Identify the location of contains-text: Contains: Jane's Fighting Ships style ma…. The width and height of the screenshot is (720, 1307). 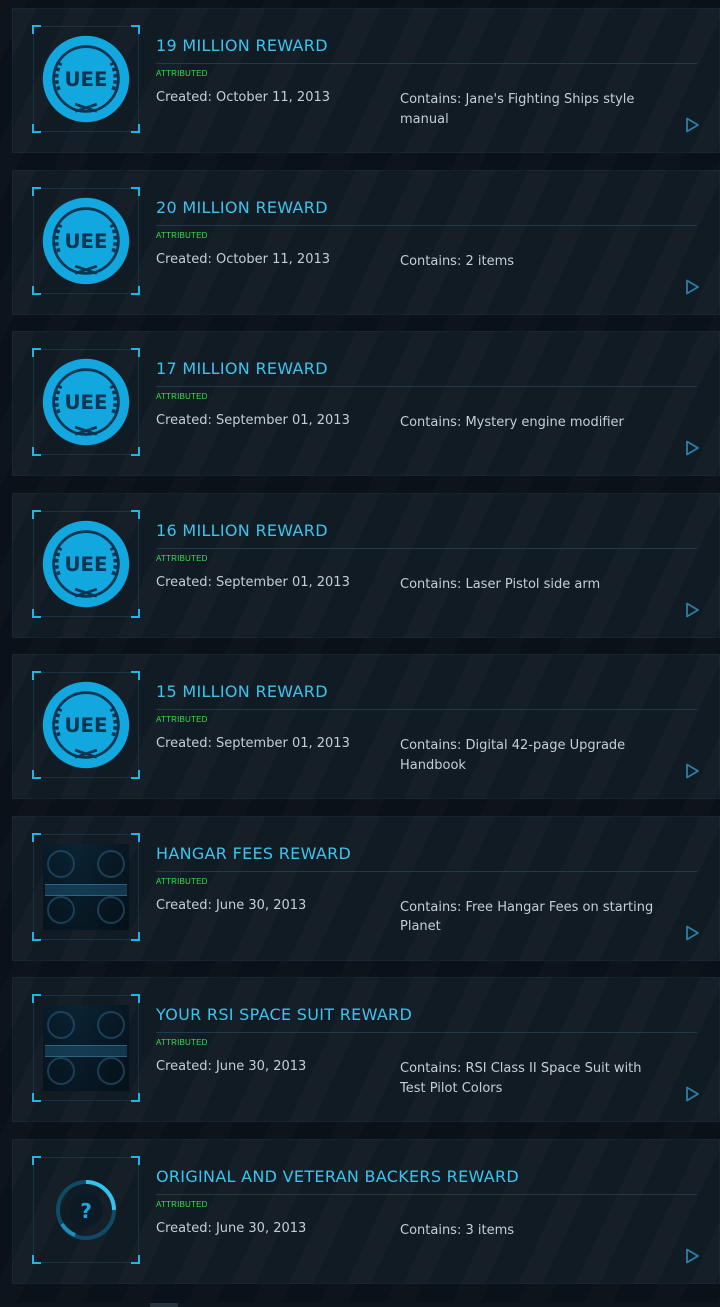
(517, 109).